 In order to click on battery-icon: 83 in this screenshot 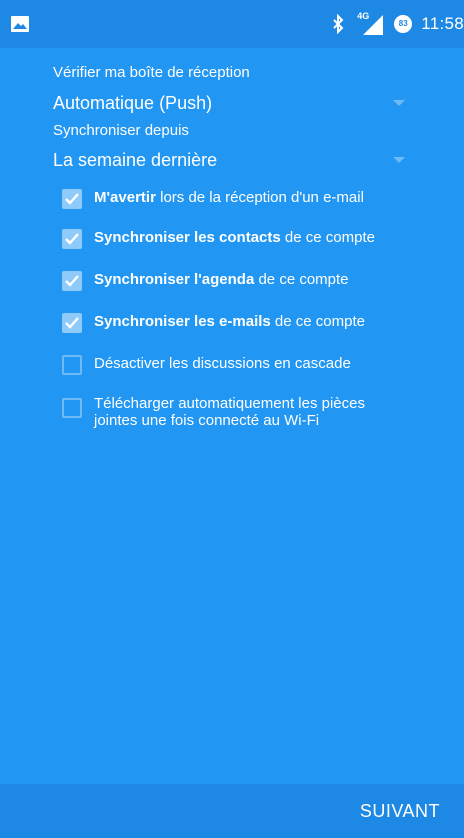, I will do `click(403, 24)`.